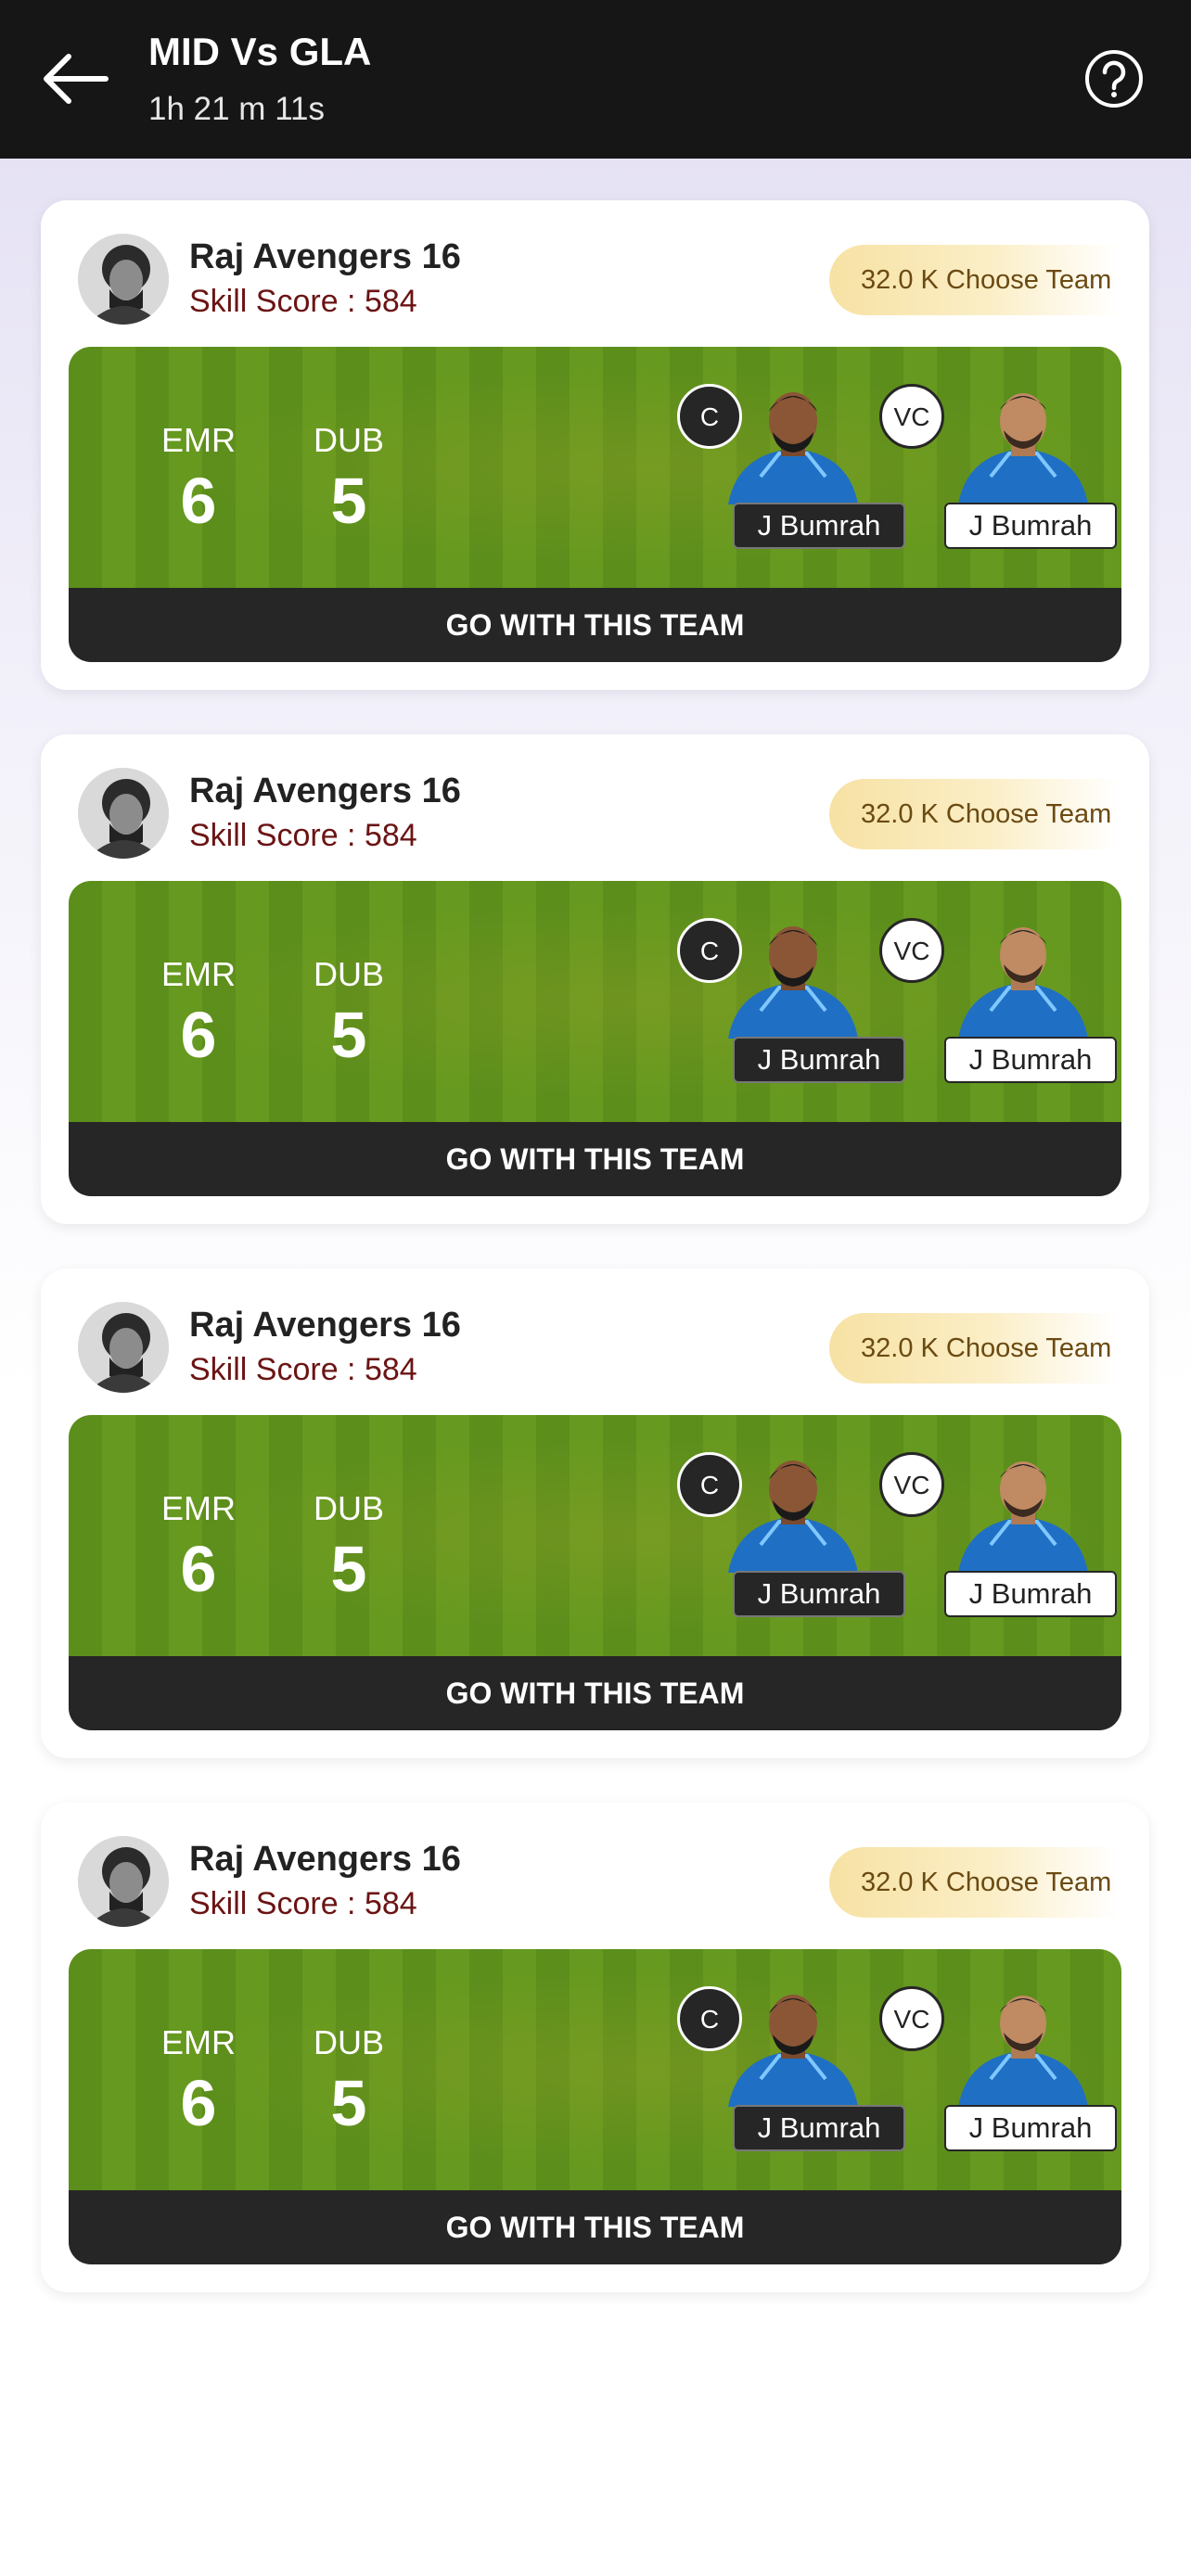 The width and height of the screenshot is (1191, 2576). I want to click on match-countdown: 1h 21 m 11s, so click(237, 109).